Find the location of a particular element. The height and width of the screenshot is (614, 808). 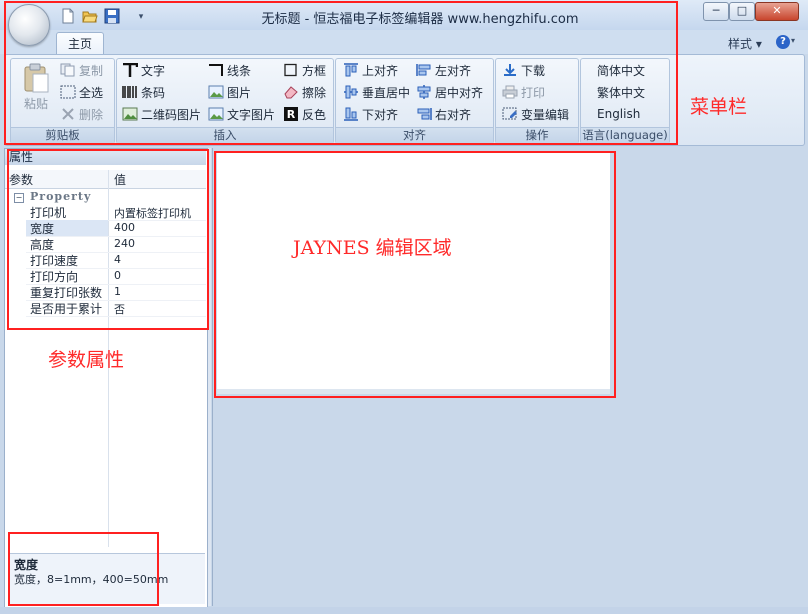

style-menu: 样式 ▾ is located at coordinates (745, 43).